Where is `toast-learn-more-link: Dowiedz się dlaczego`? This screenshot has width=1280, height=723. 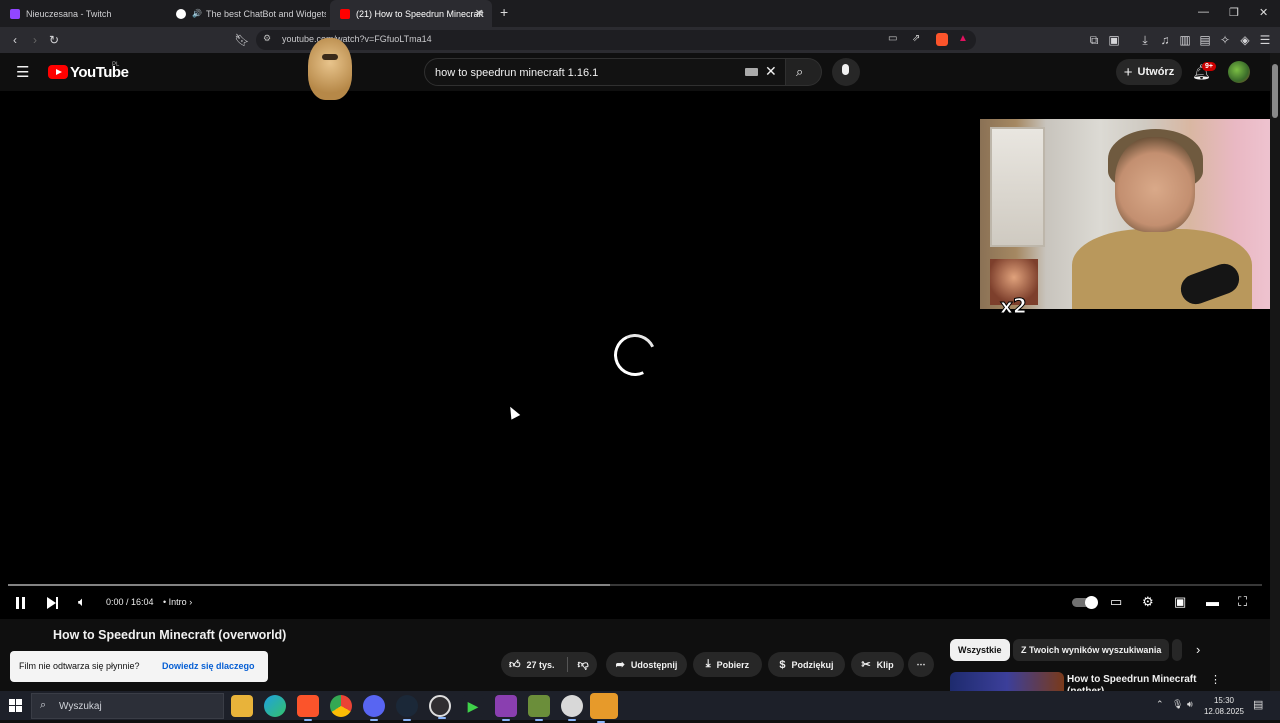
toast-learn-more-link: Dowiedz się dlaczego is located at coordinates (208, 666).